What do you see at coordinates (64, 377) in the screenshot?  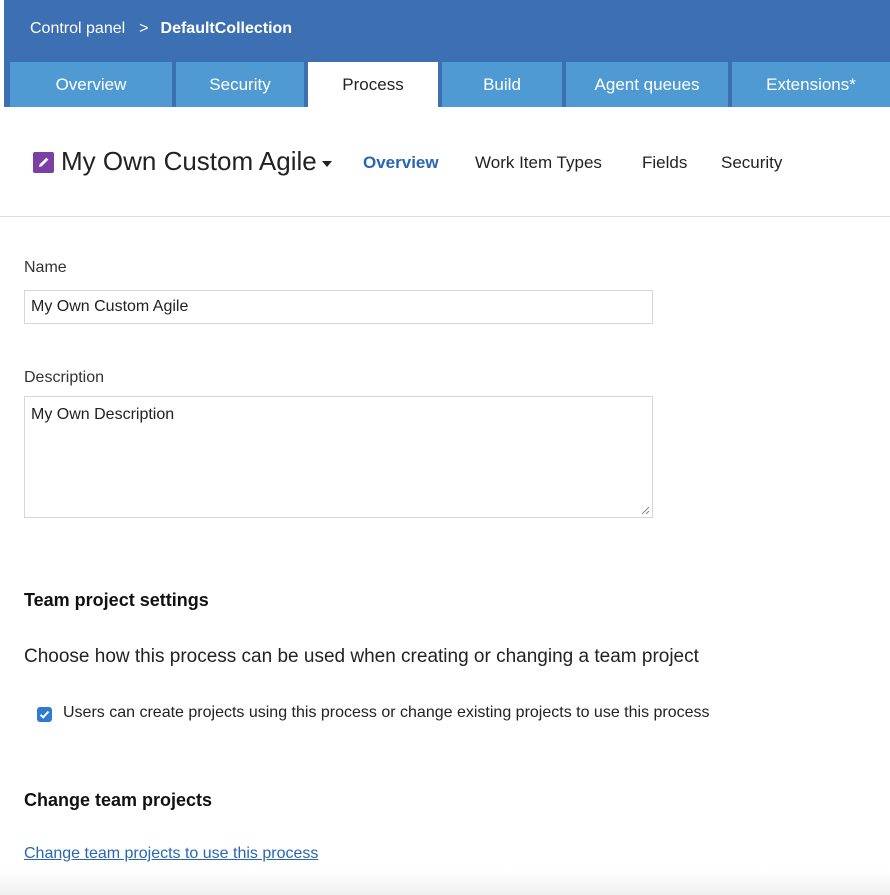 I see `description-label: Description` at bounding box center [64, 377].